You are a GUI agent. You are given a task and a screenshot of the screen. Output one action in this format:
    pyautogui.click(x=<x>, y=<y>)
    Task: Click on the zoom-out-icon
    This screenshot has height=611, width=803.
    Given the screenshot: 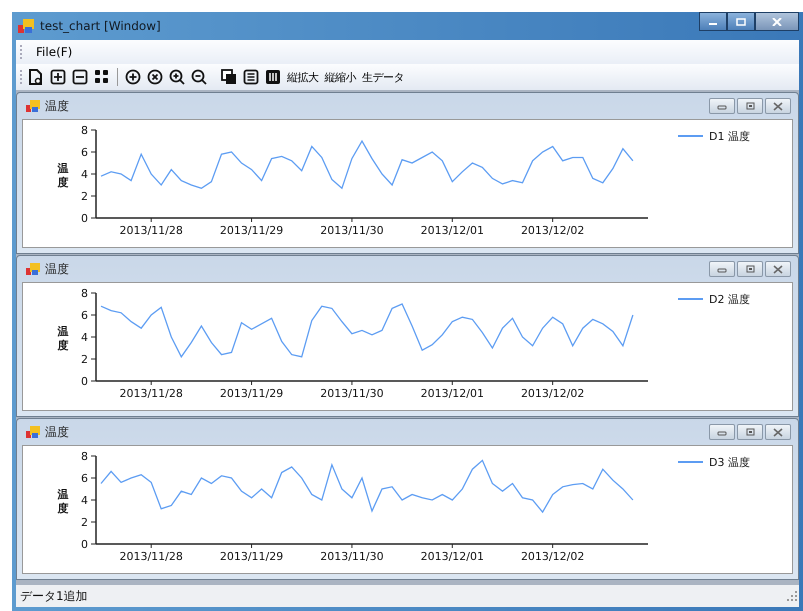 What is the action you would take?
    pyautogui.click(x=199, y=77)
    